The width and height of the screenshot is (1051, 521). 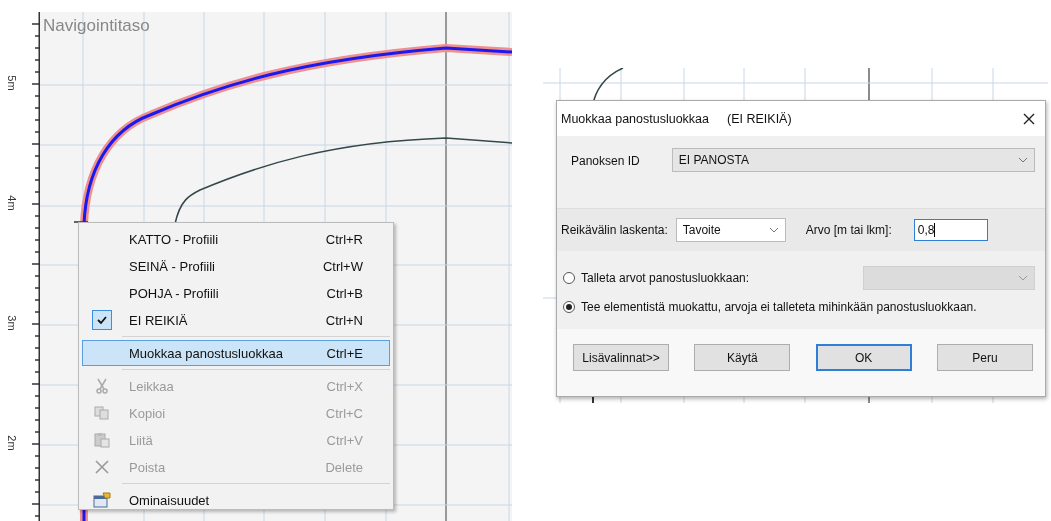 I want to click on field-label: Reikävälin laskenta:, so click(x=614, y=230).